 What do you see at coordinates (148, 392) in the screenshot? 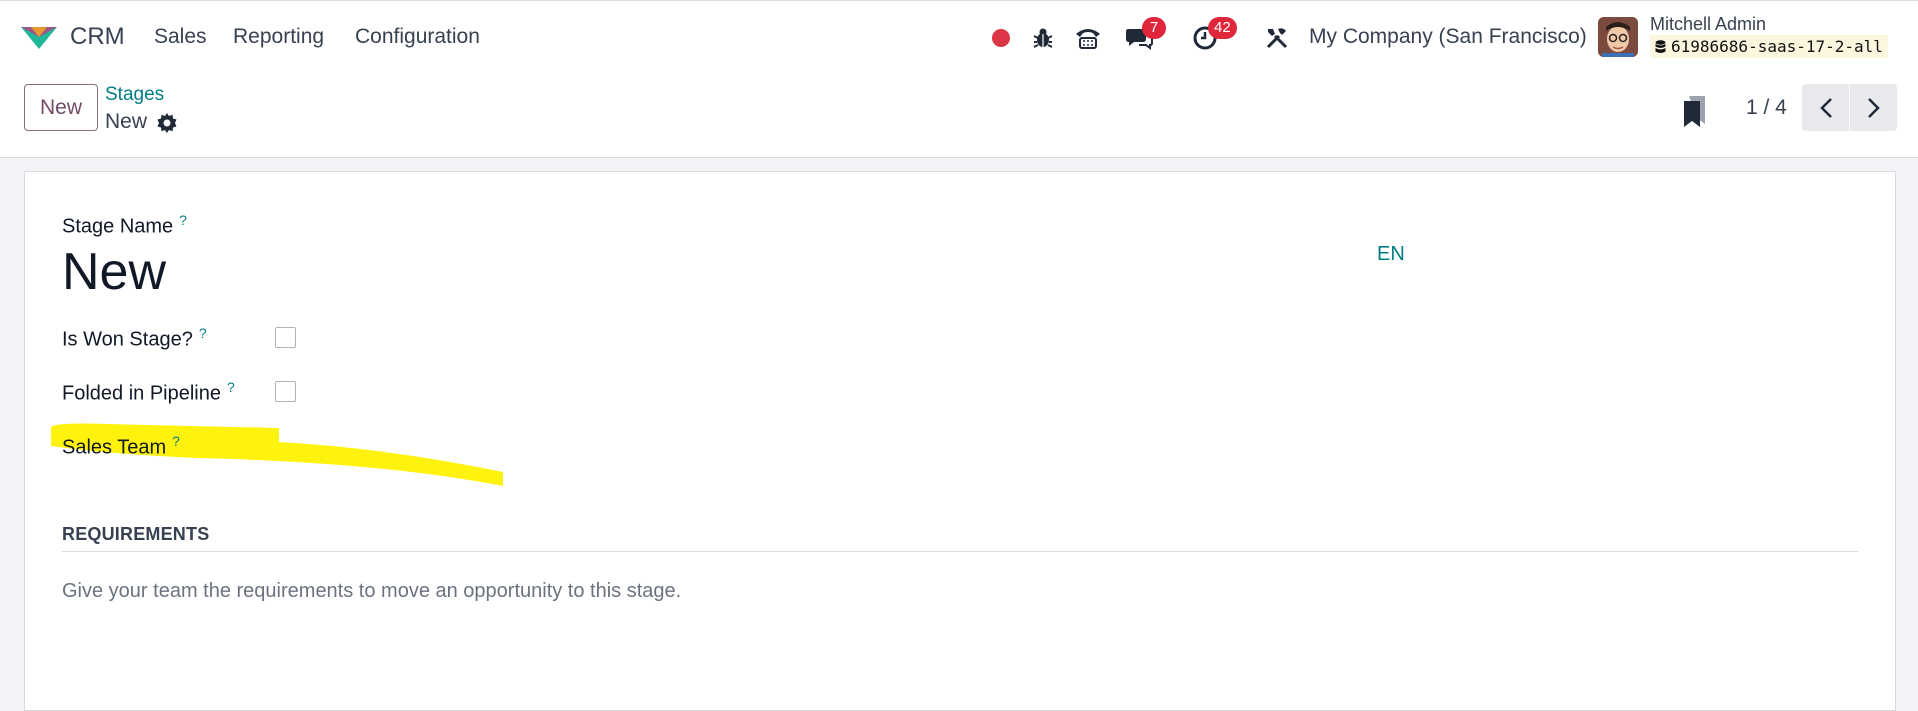
I see `folded-in-pipeline-label: Folded in Pipeline?` at bounding box center [148, 392].